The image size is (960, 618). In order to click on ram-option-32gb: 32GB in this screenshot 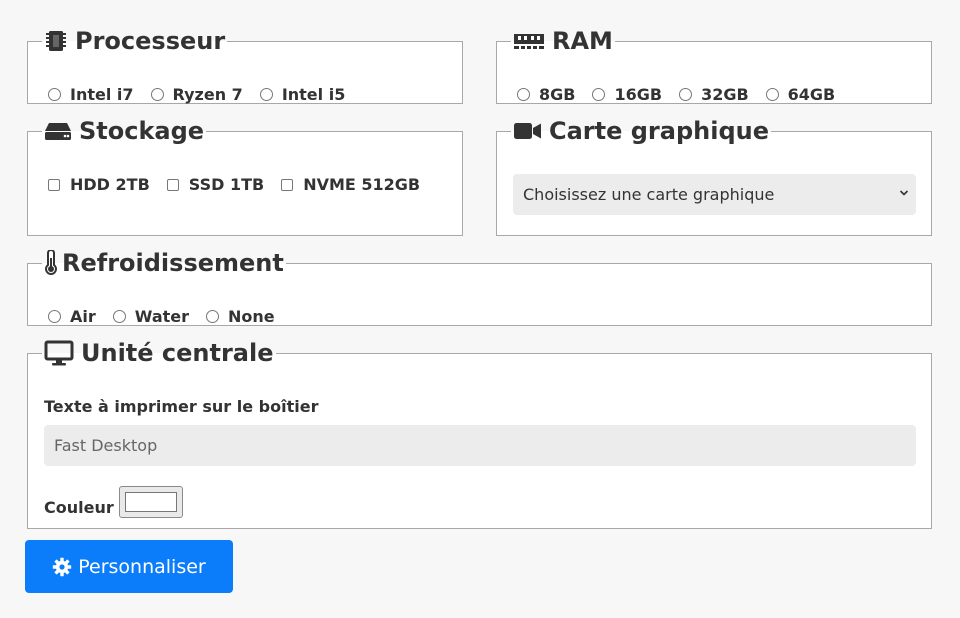, I will do `click(714, 94)`.